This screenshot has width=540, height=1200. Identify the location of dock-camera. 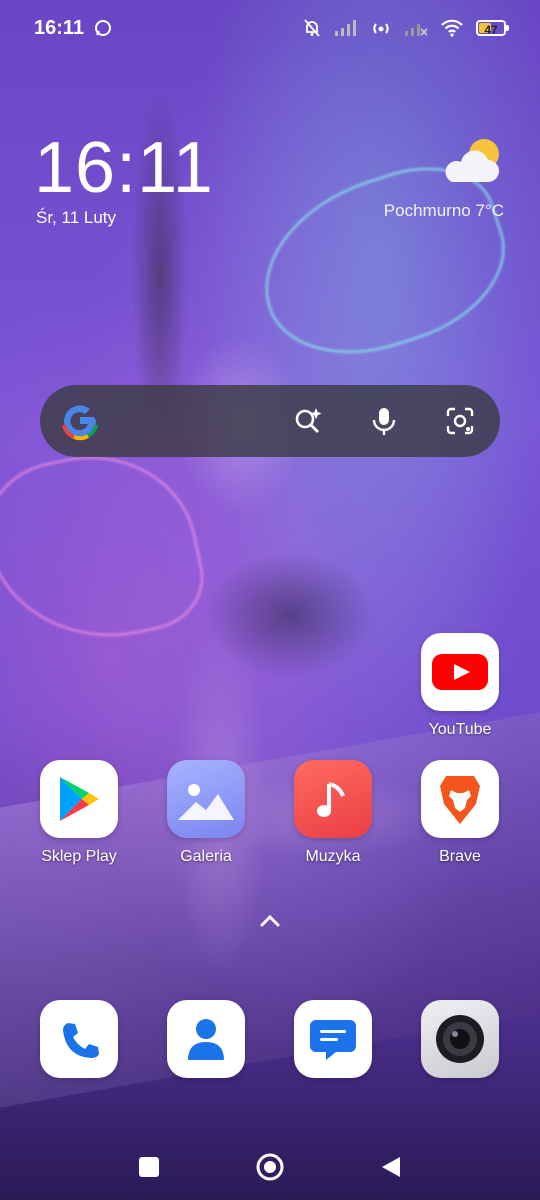
(460, 1039).